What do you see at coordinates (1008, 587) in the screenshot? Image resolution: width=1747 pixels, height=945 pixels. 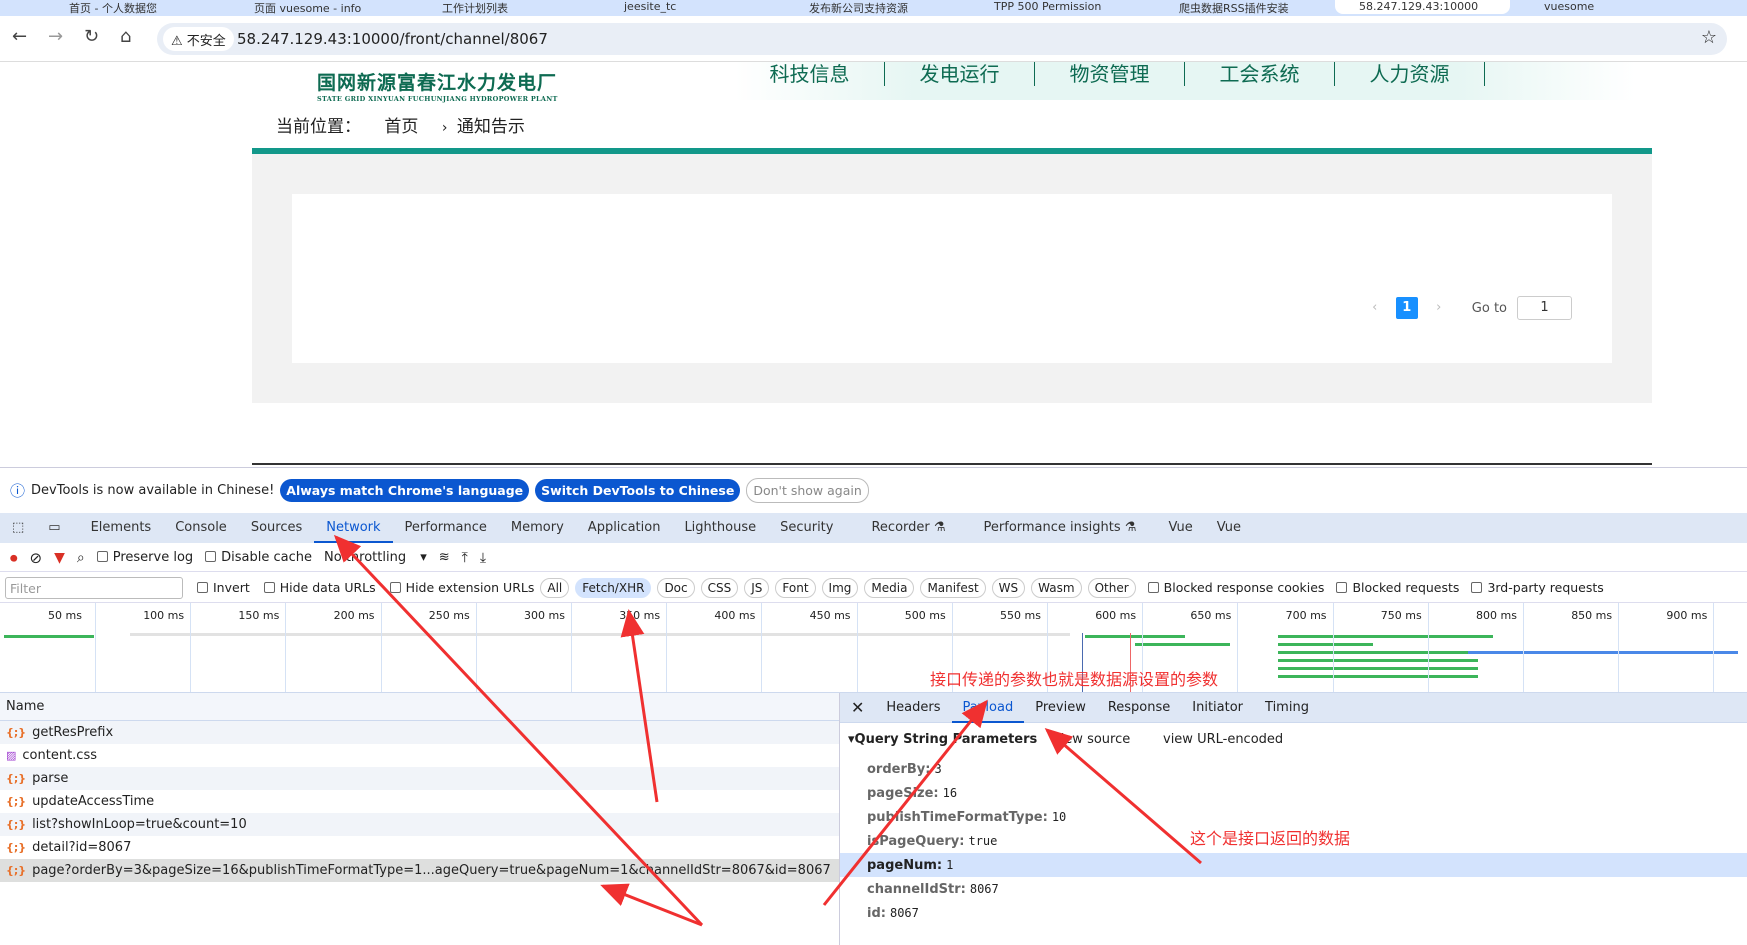 I see `type-filter-ws: WS` at bounding box center [1008, 587].